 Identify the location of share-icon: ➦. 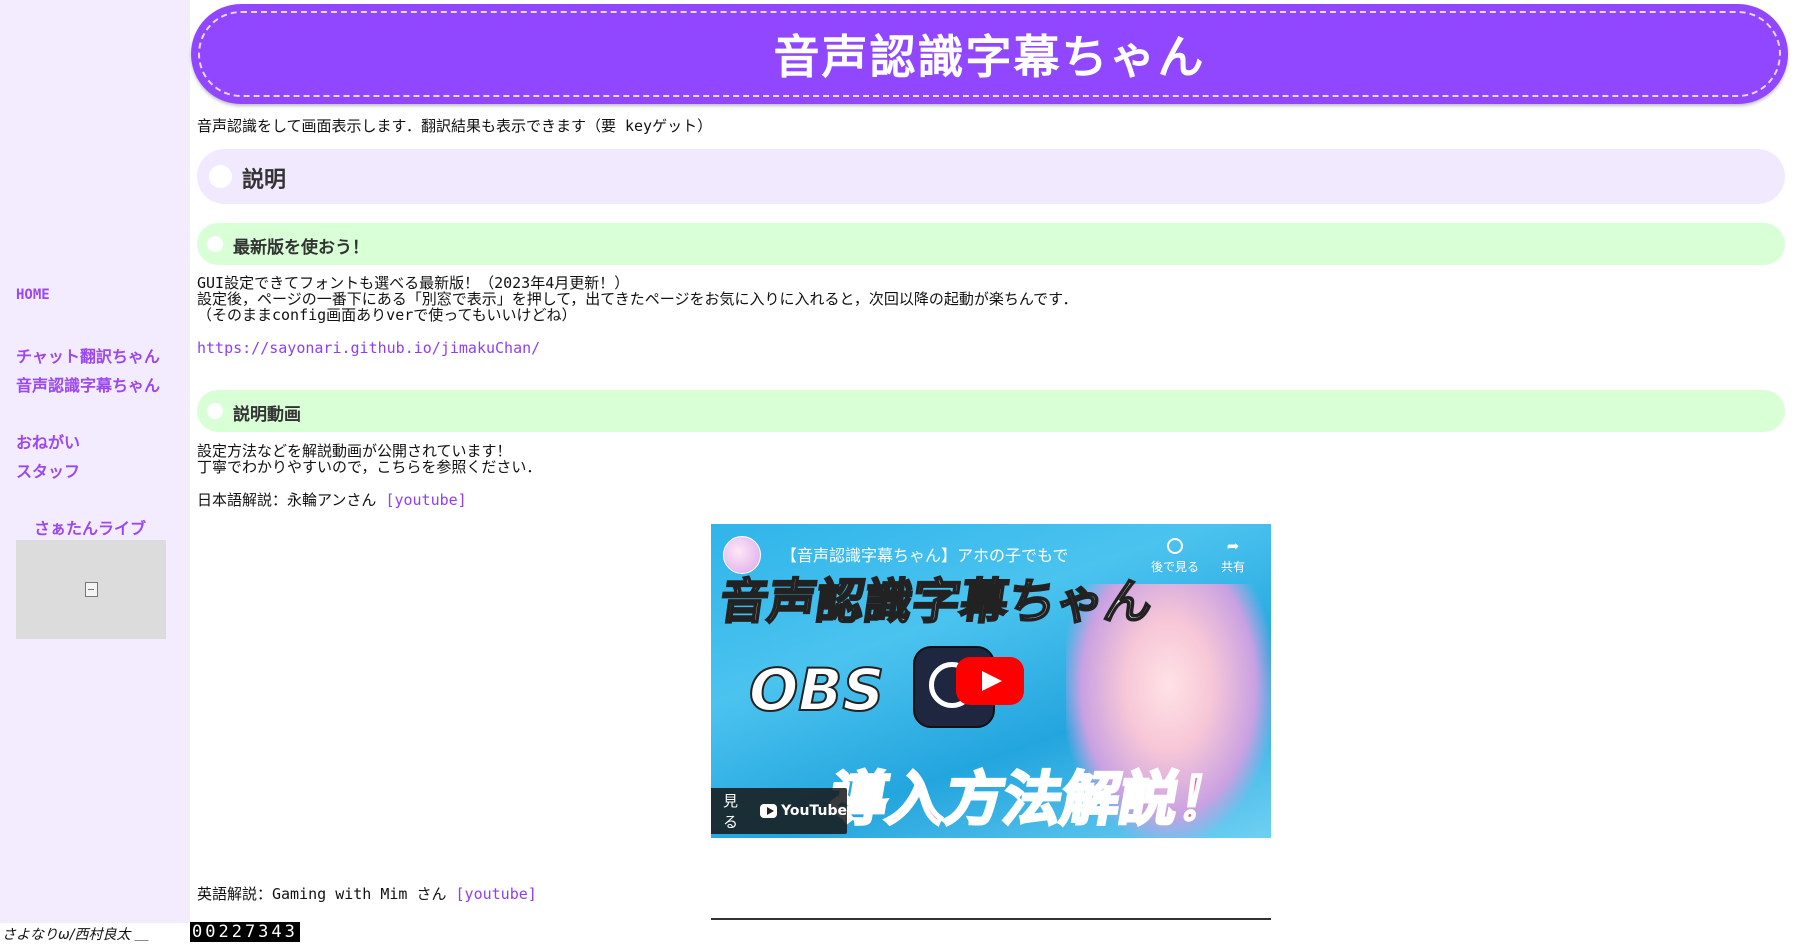
(1233, 546).